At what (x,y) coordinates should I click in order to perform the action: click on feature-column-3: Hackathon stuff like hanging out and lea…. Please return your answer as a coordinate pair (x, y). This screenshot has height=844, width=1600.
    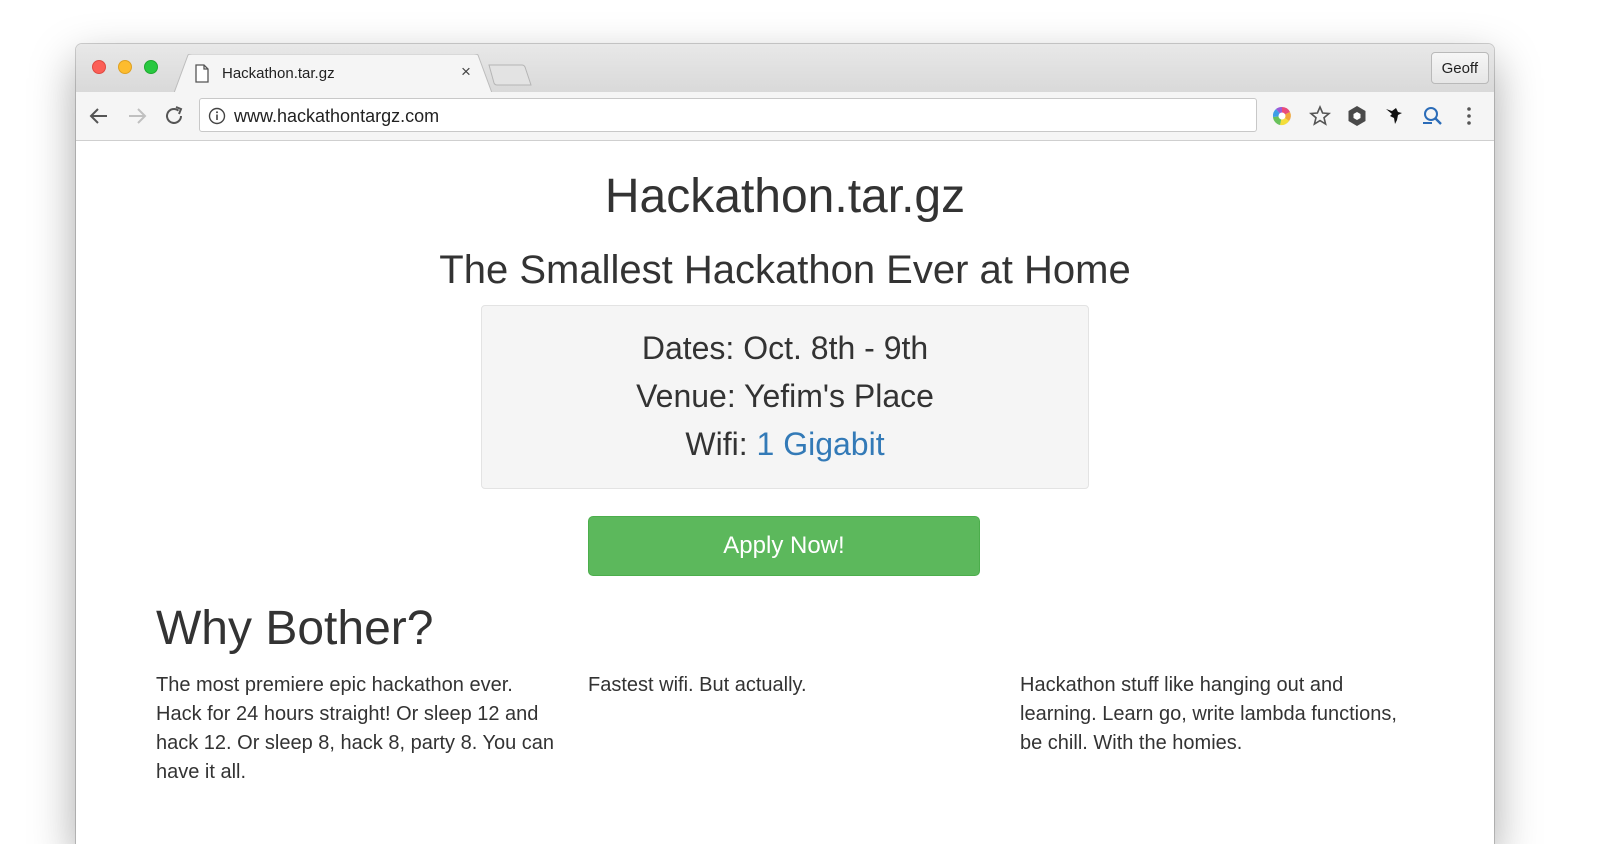
    Looking at the image, I should click on (1208, 714).